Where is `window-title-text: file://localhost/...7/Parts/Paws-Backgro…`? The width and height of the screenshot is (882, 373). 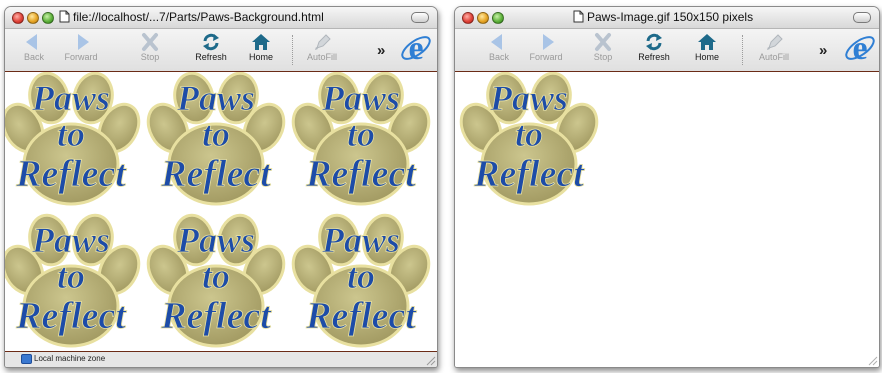
window-title-text: file://localhost/...7/Parts/Paws-Backgro… is located at coordinates (198, 17).